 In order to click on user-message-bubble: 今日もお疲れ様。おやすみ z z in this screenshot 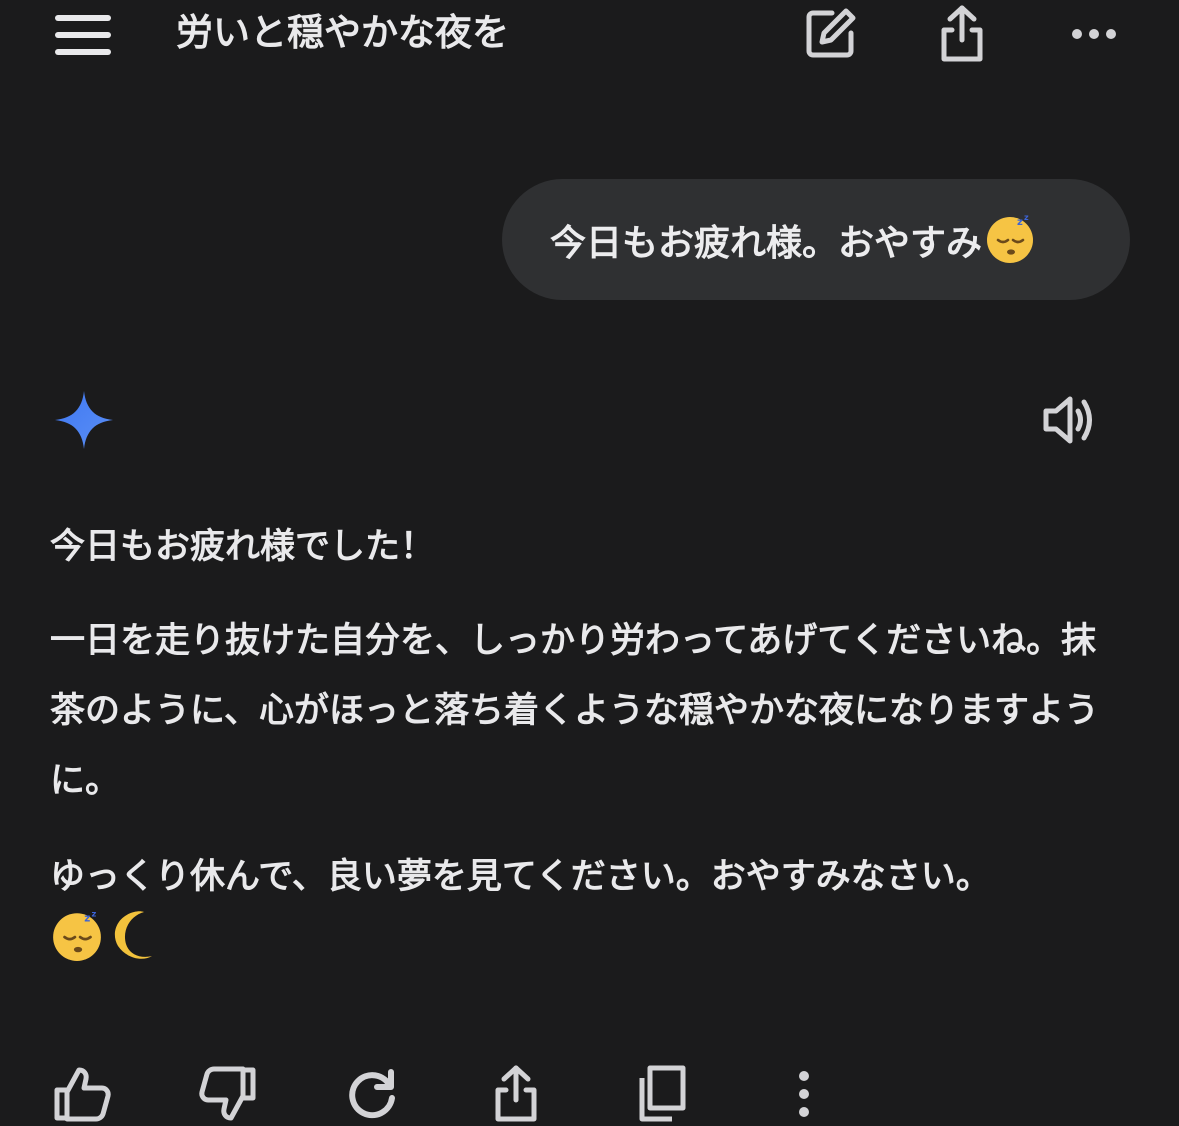, I will do `click(816, 239)`.